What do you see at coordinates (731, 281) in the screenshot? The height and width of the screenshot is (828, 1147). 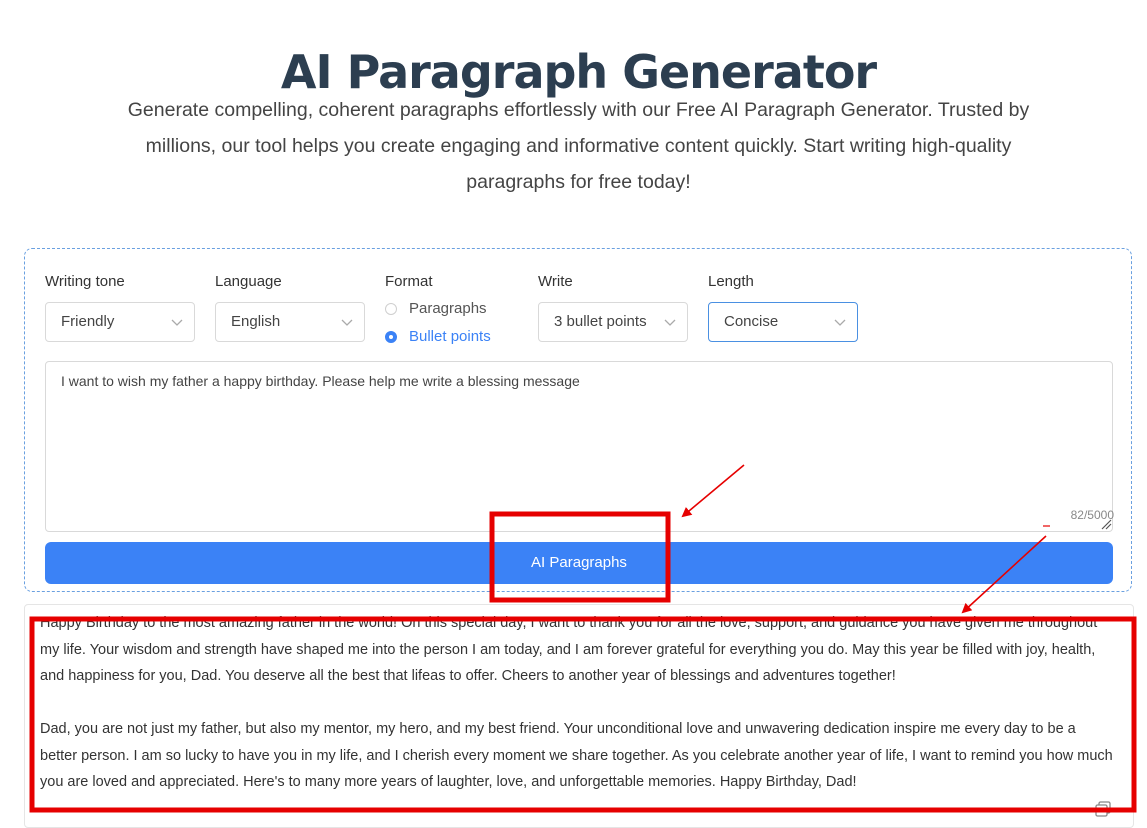 I see `length-label: Length` at bounding box center [731, 281].